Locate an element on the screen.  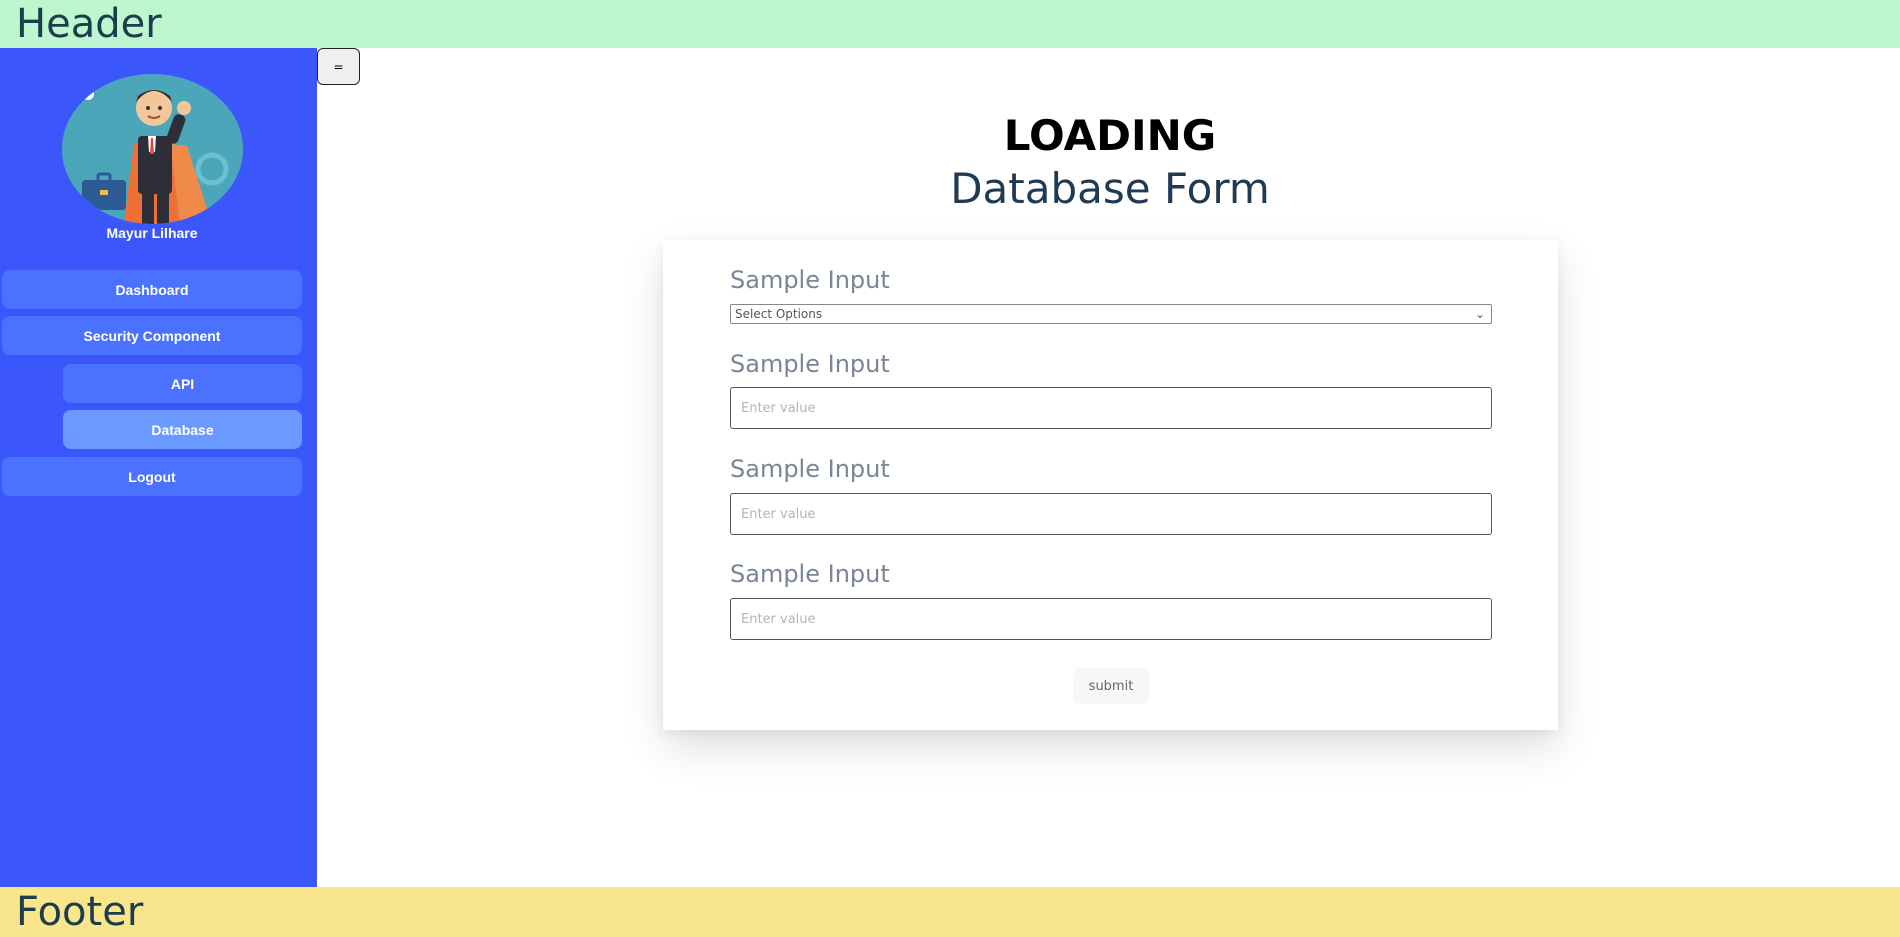
loading-logo-text: LOADING is located at coordinates (1110, 134).